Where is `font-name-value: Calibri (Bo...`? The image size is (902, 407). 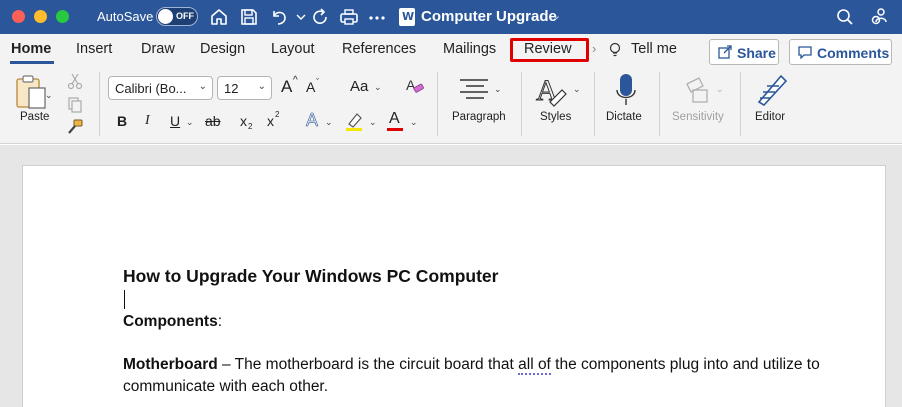 font-name-value: Calibri (Bo... is located at coordinates (151, 88).